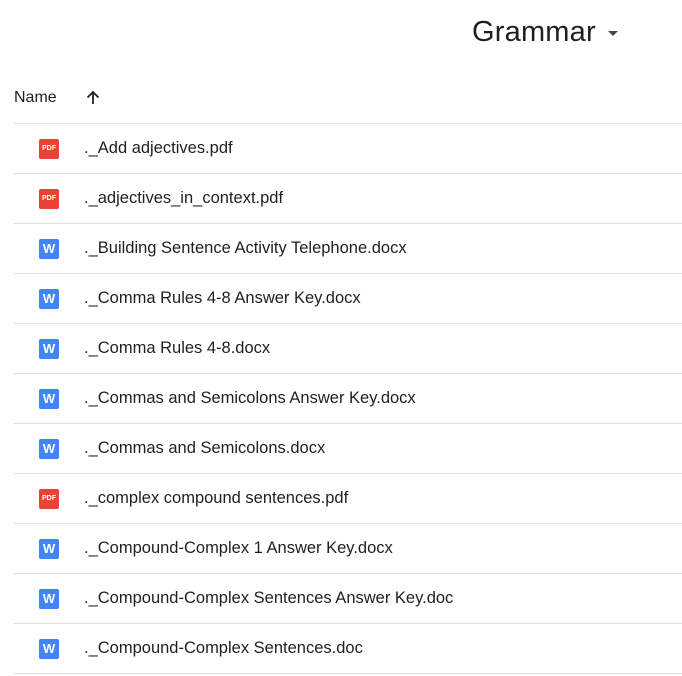 This screenshot has height=676, width=682. What do you see at coordinates (348, 98) in the screenshot?
I see `file-list-header: Name` at bounding box center [348, 98].